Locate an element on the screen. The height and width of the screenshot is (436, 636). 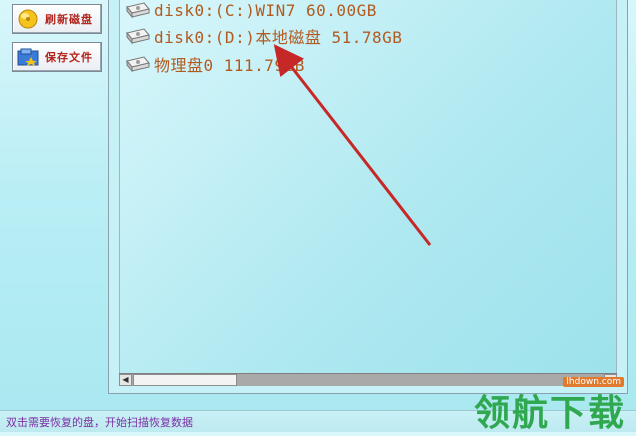
disk-item-label: disk0:(C:)WIN7 60.00GB is located at coordinates (265, 10).